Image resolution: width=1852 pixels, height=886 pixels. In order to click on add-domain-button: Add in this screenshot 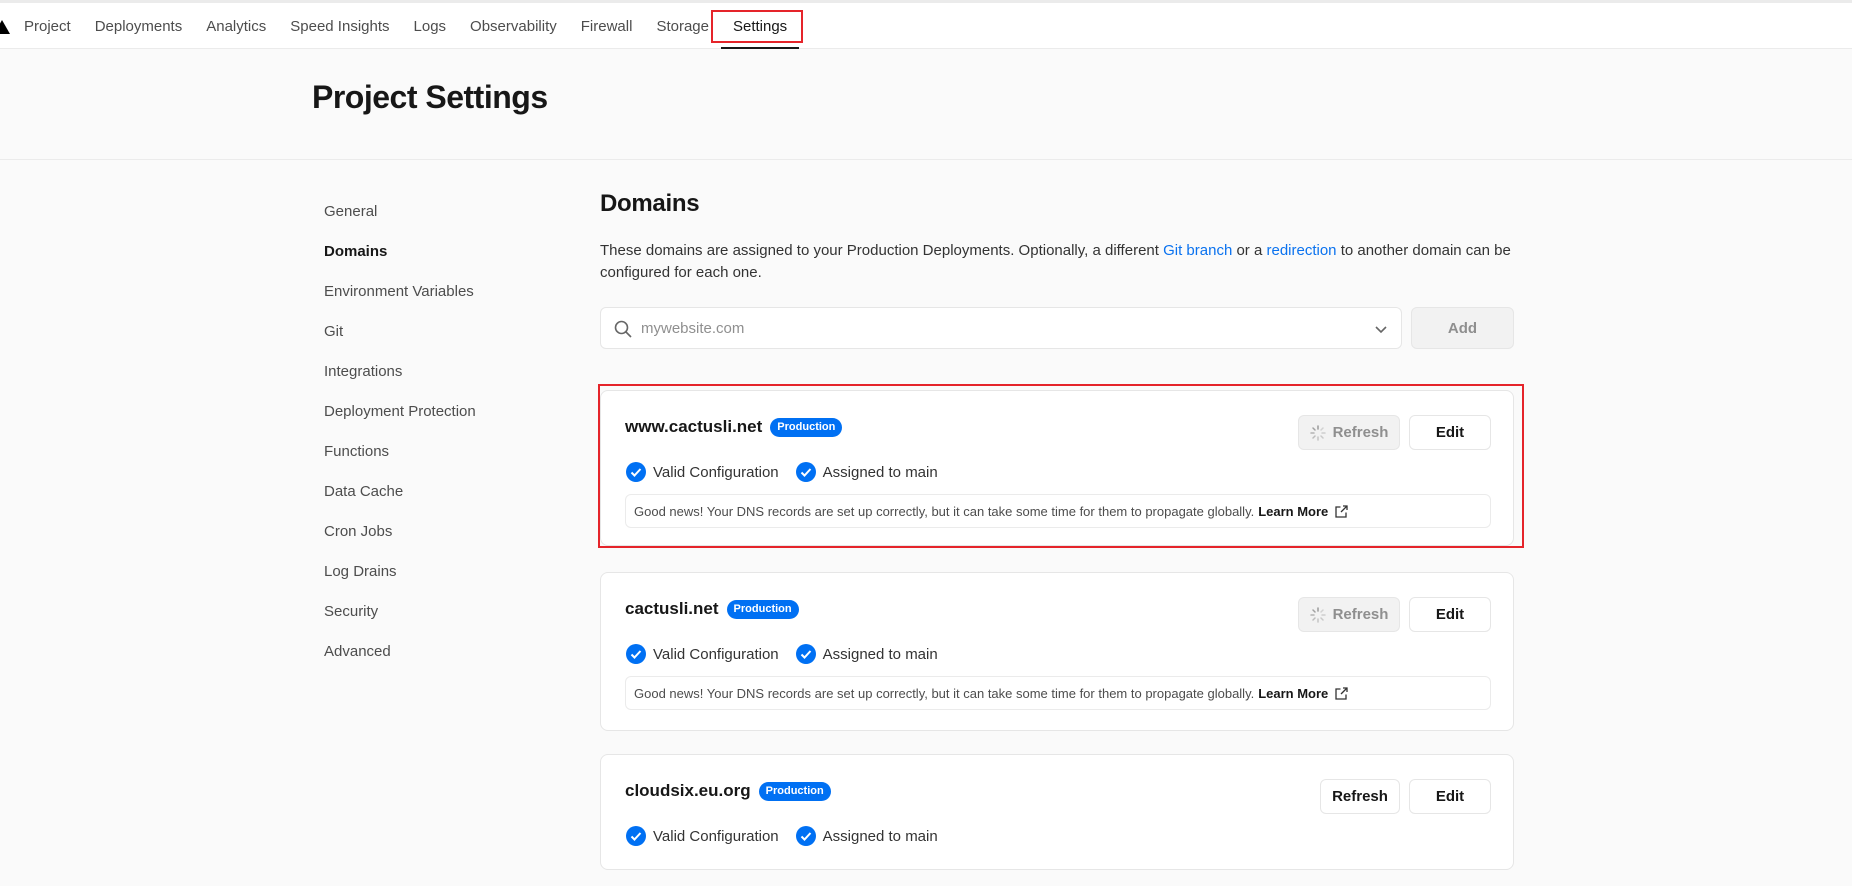, I will do `click(1462, 328)`.